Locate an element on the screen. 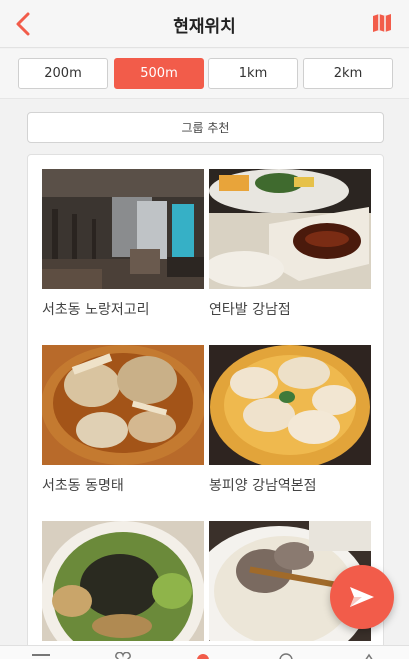 This screenshot has width=409, height=659. restaurant-card: 봉피양 강남역본점 is located at coordinates (290, 420).